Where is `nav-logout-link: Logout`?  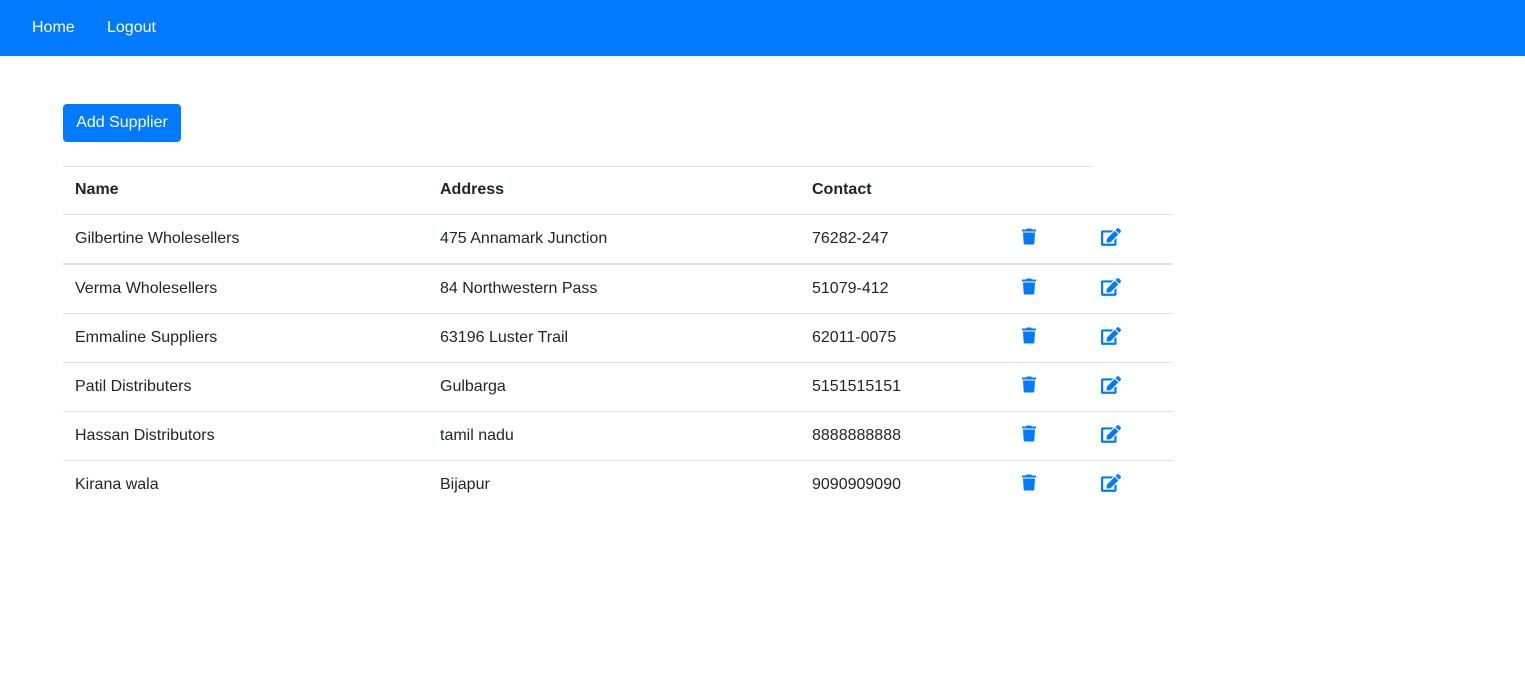
nav-logout-link: Logout is located at coordinates (131, 28).